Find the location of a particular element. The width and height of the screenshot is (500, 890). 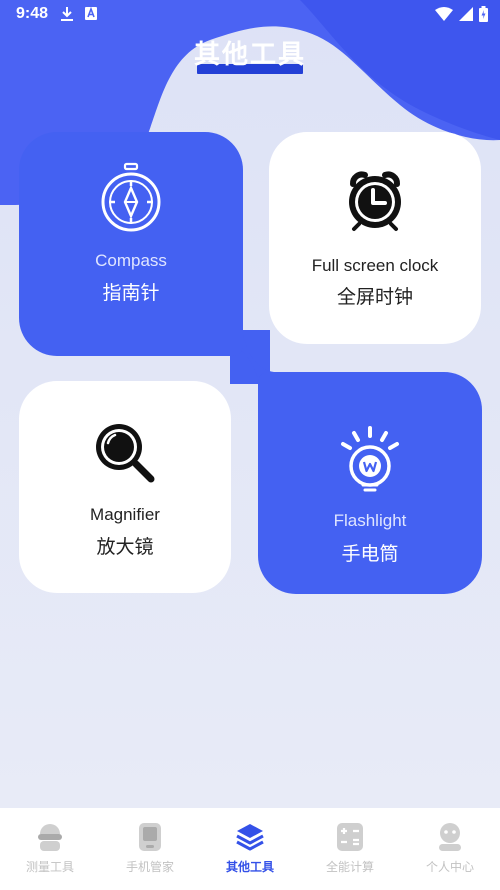

nav-item-measure-tools: 测量工具 is located at coordinates (50, 849).